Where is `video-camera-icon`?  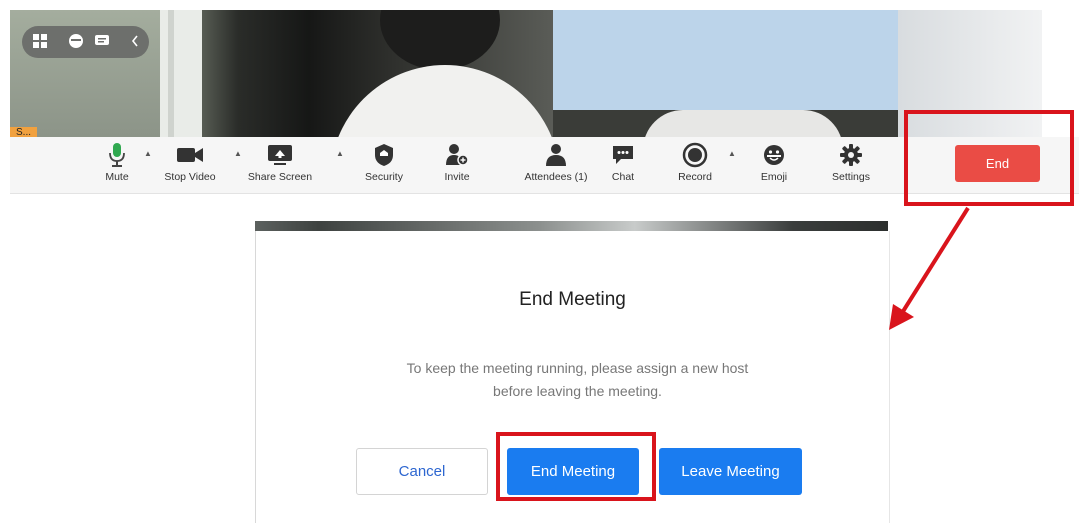
video-camera-icon is located at coordinates (190, 155).